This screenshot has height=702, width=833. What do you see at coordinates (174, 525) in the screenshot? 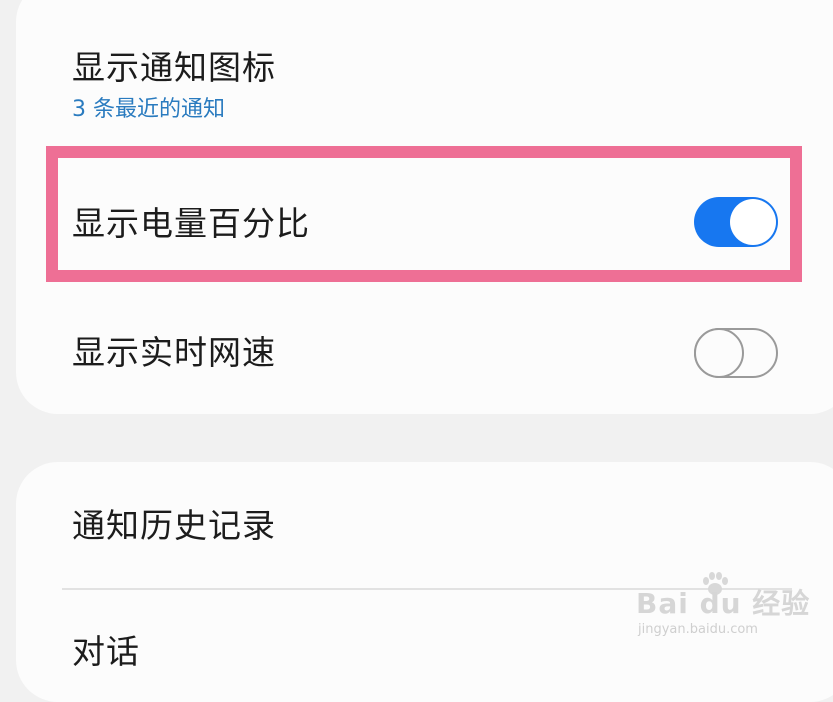
I see `notification-history-title: 通知历史记录` at bounding box center [174, 525].